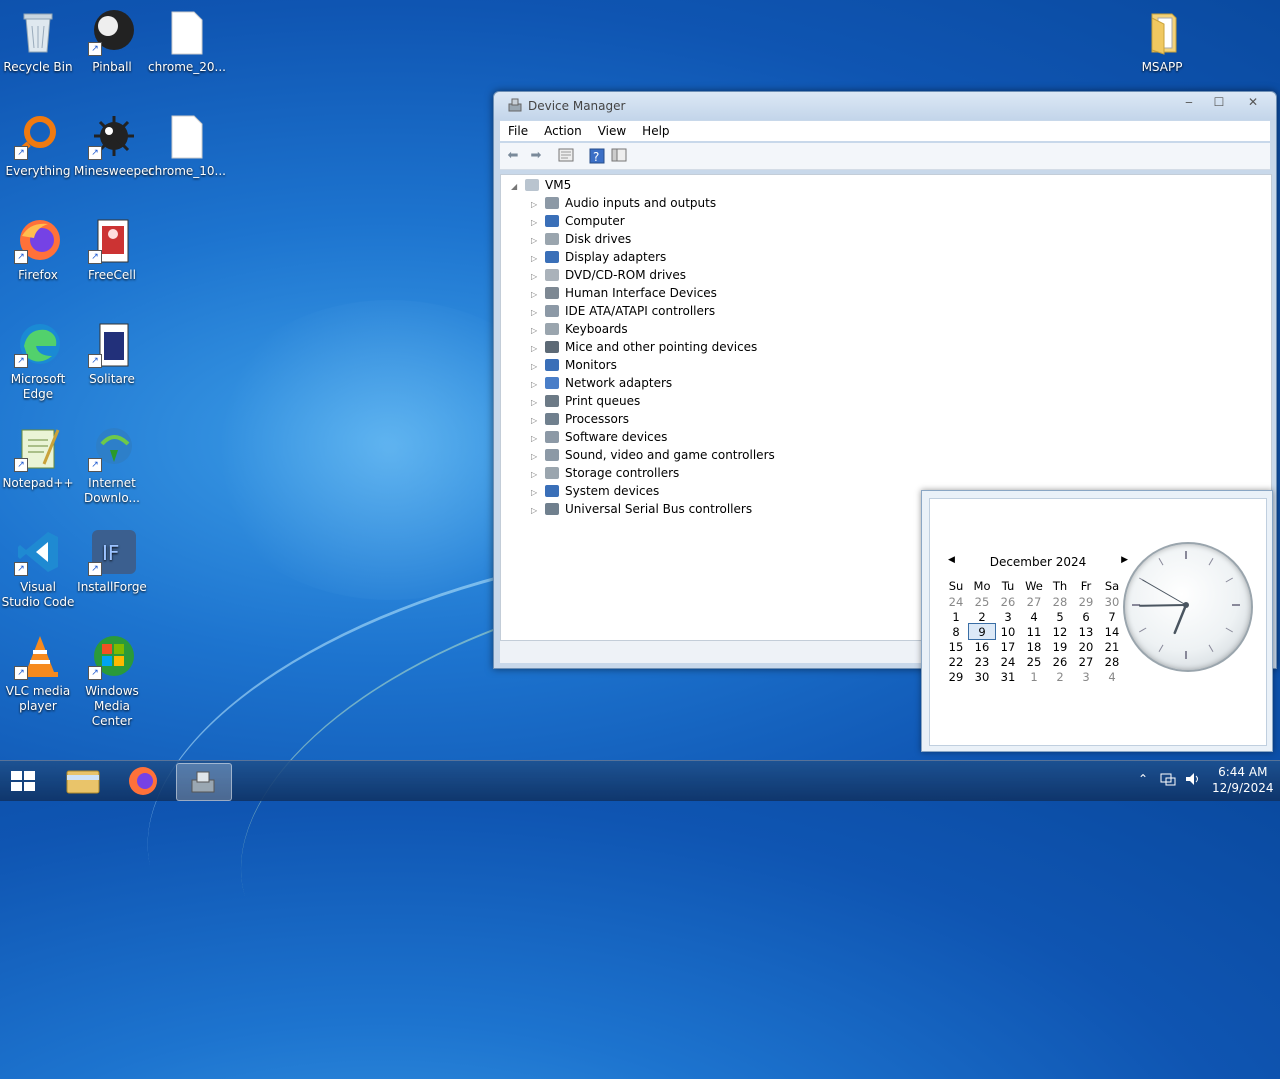  What do you see at coordinates (1008, 631) in the screenshot?
I see `calendar-day: 10` at bounding box center [1008, 631].